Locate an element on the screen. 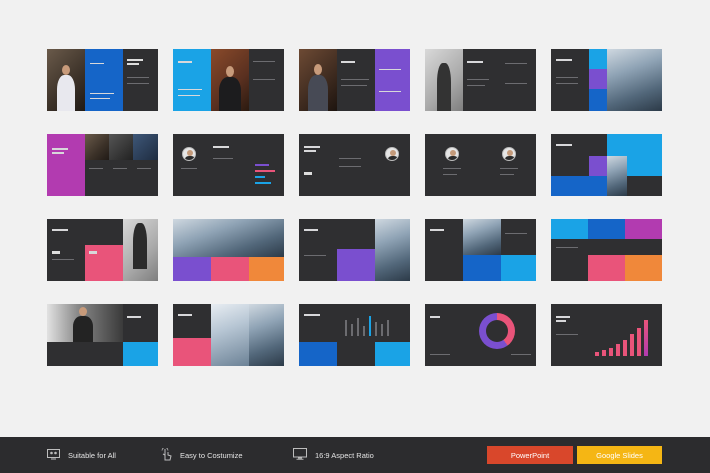 This screenshot has height=473, width=710. google-slides-button: Google Slides is located at coordinates (619, 455).